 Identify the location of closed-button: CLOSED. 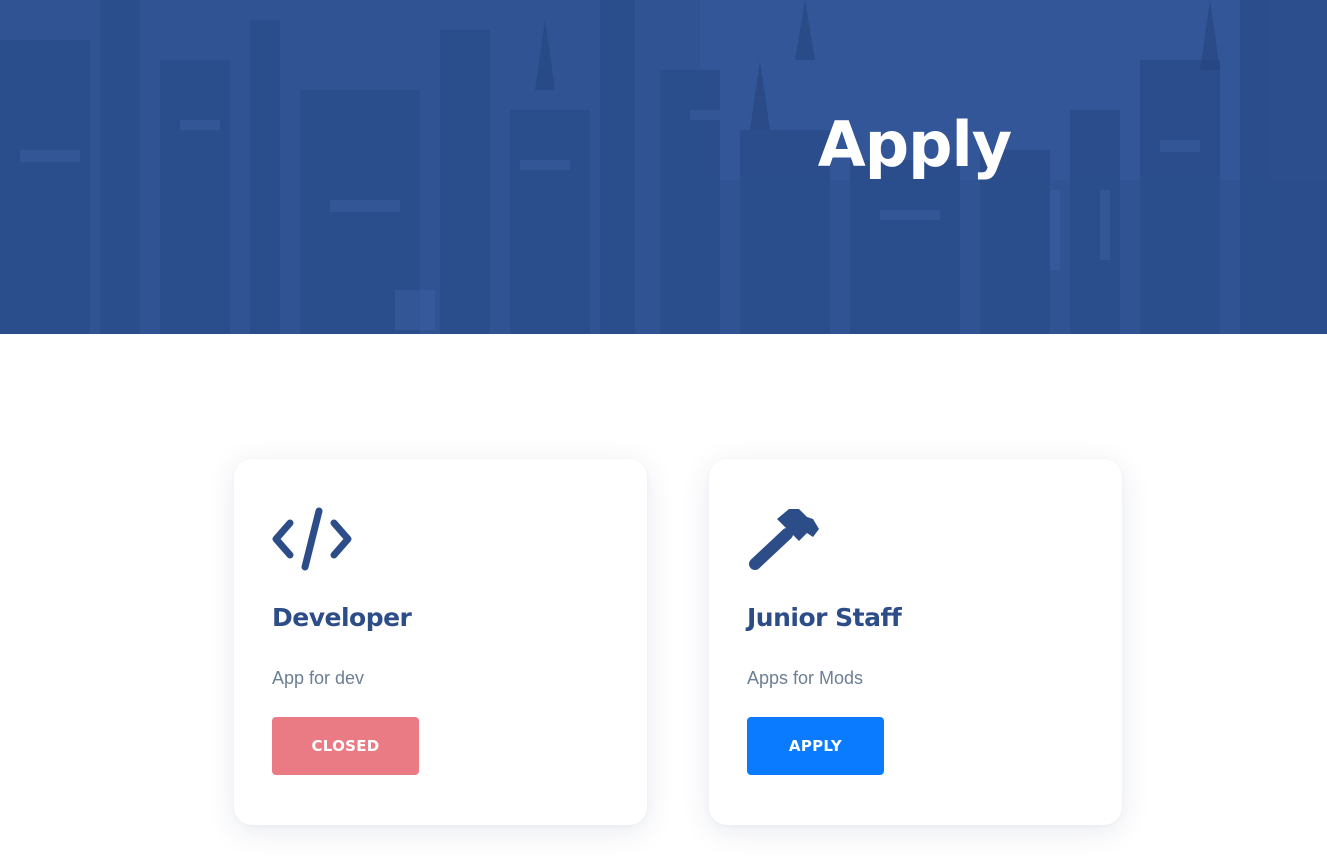
(345, 746).